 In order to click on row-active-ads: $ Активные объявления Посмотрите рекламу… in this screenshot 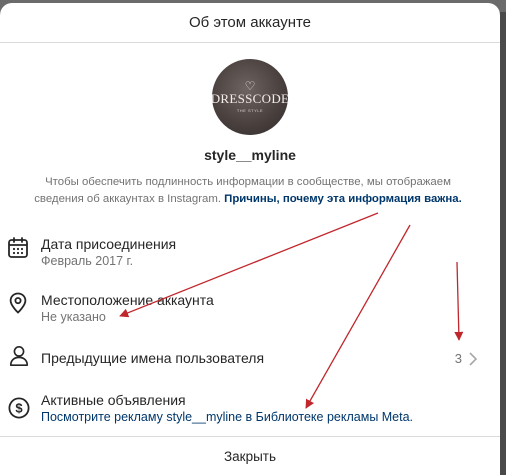, I will do `click(250, 409)`.